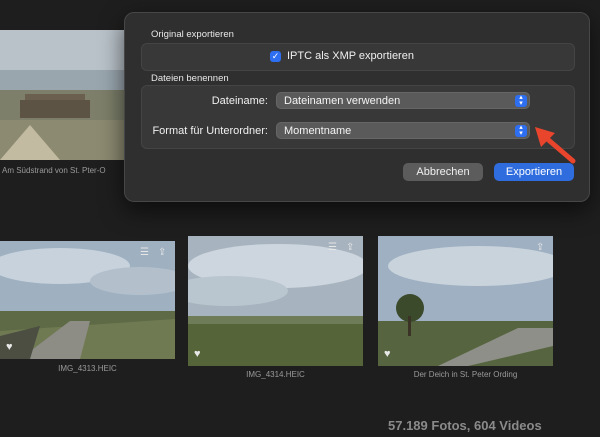  What do you see at coordinates (403, 130) in the screenshot?
I see `subfolder-format-select: Momentname ▴ ▾` at bounding box center [403, 130].